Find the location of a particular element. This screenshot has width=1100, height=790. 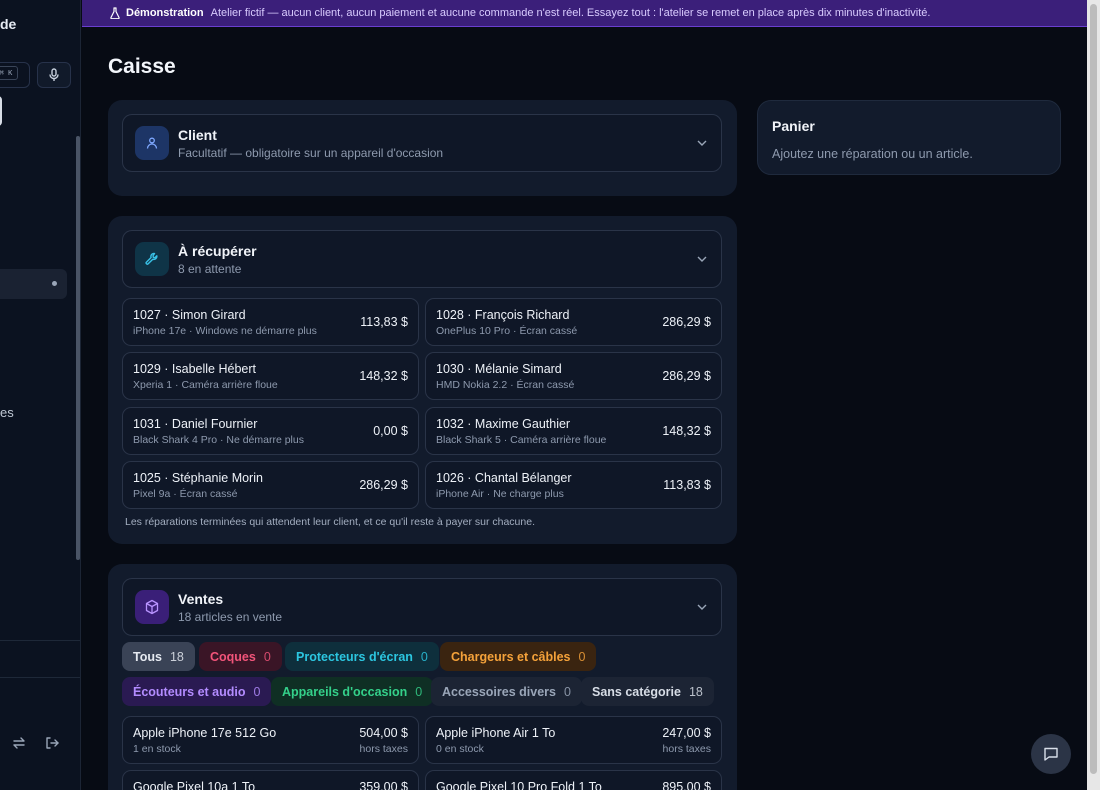

category-filter-occasion: Appareils d'occasion 0 is located at coordinates (352, 691).